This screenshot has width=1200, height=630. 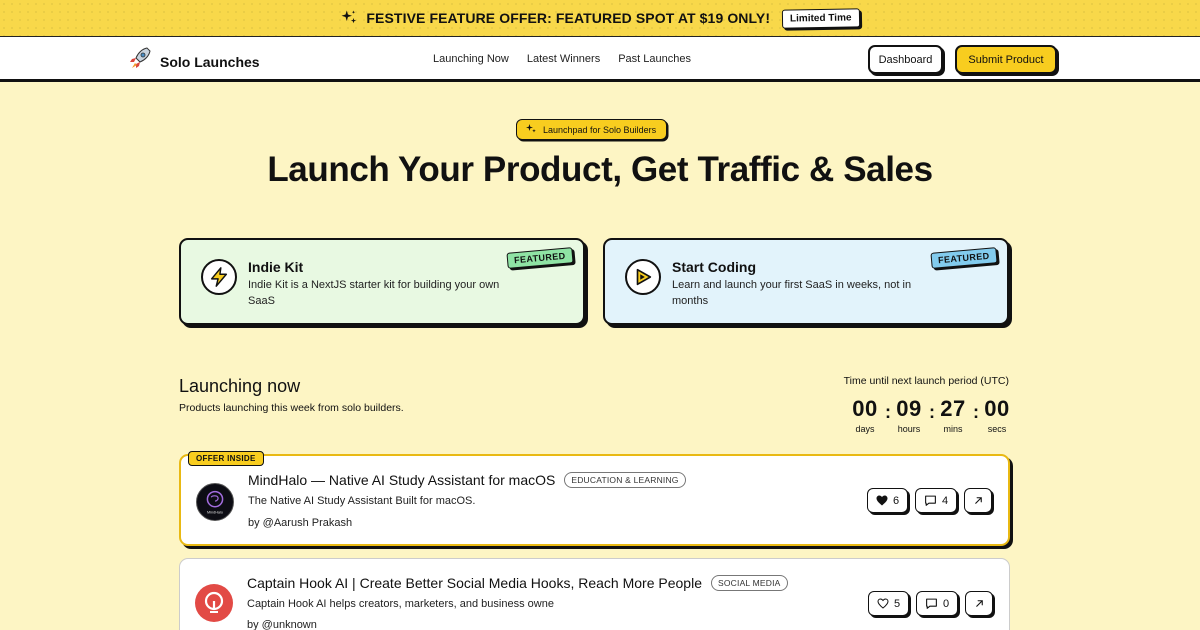 What do you see at coordinates (749, 583) in the screenshot?
I see `category-chip: SOCIAL MEDIA` at bounding box center [749, 583].